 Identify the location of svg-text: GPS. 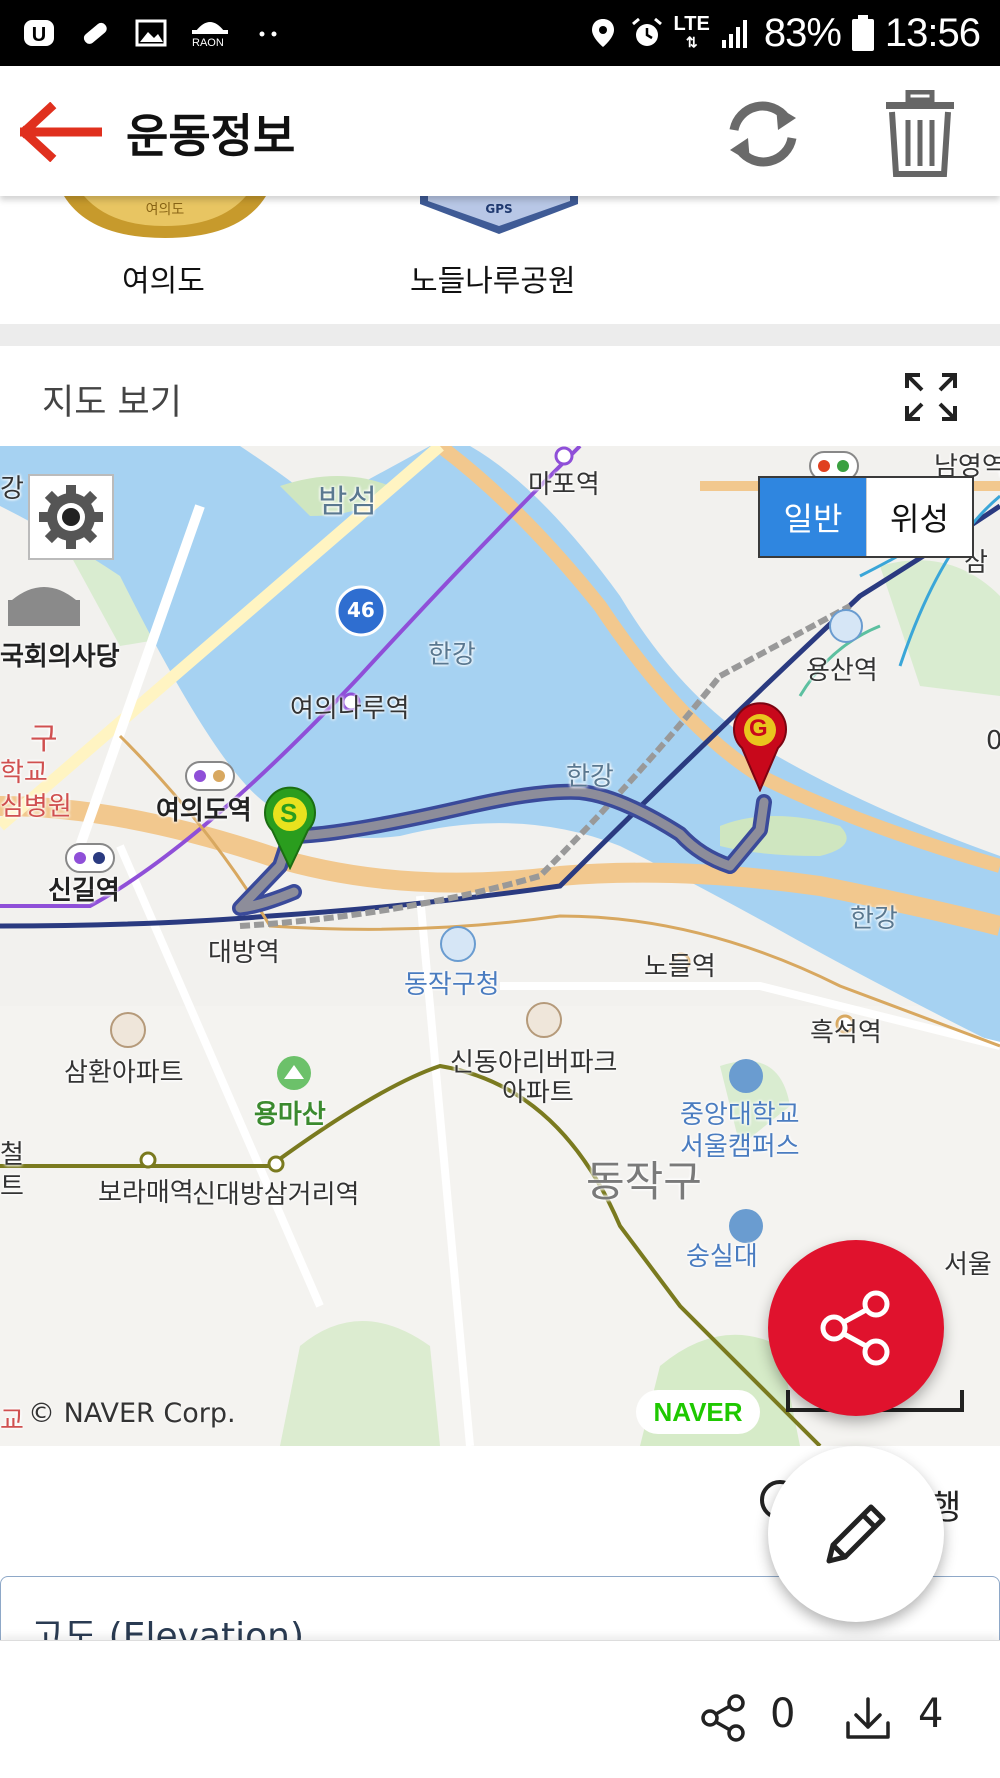
(498, 209).